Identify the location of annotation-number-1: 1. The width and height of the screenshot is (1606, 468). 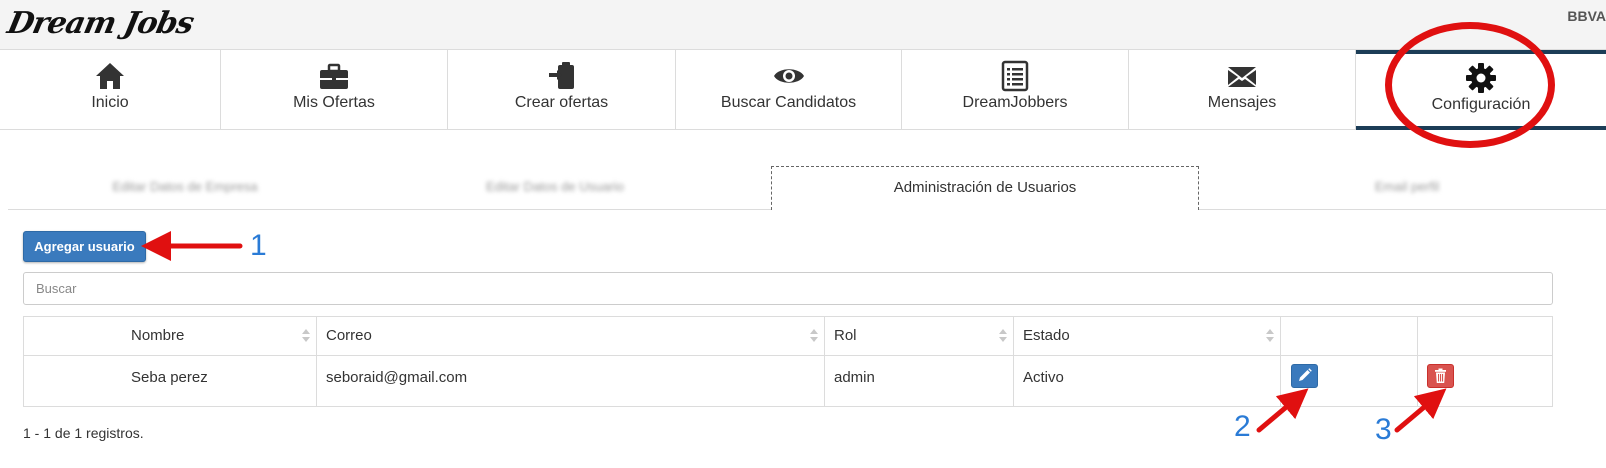
(258, 245).